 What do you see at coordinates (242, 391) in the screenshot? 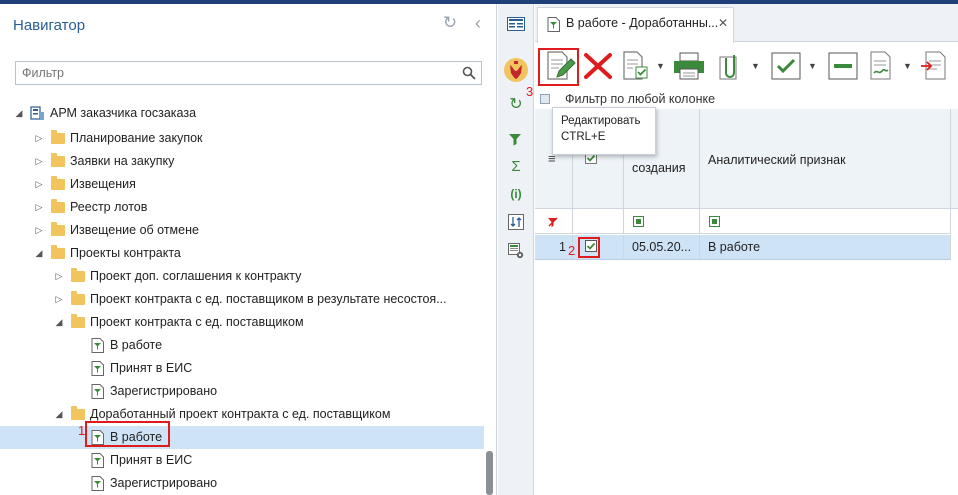
I see `tree-item-registered: Зарегистрировано` at bounding box center [242, 391].